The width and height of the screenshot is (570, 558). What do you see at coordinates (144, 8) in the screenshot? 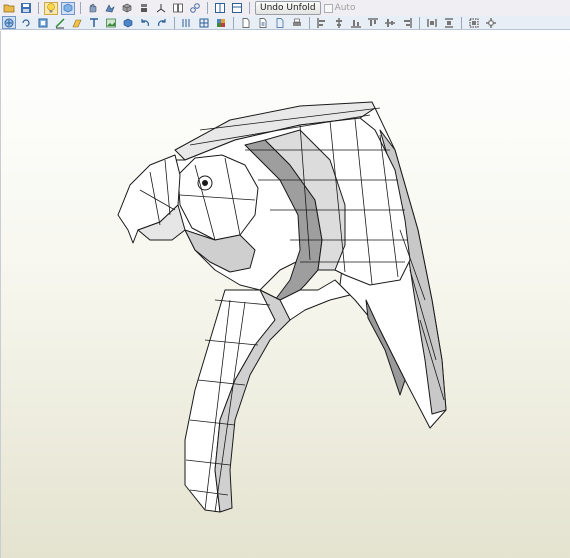
I see `cube-stack-icon` at bounding box center [144, 8].